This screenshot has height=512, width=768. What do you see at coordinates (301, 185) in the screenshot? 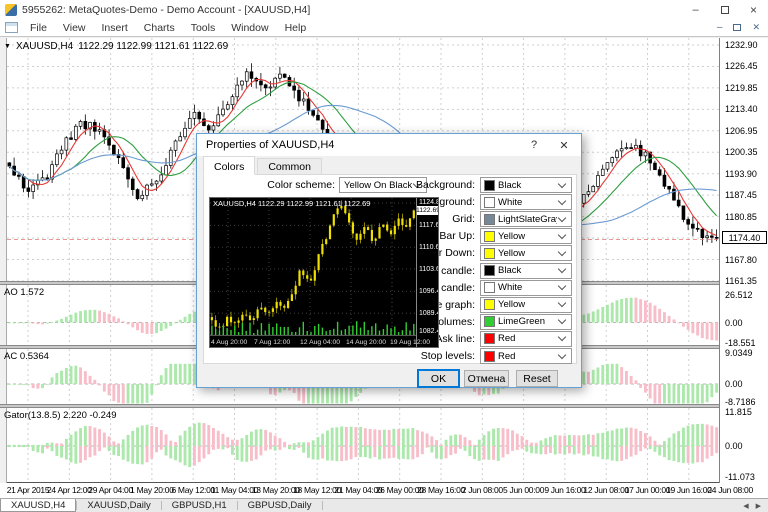
I see `color-scheme-label: Color scheme:` at bounding box center [301, 185].